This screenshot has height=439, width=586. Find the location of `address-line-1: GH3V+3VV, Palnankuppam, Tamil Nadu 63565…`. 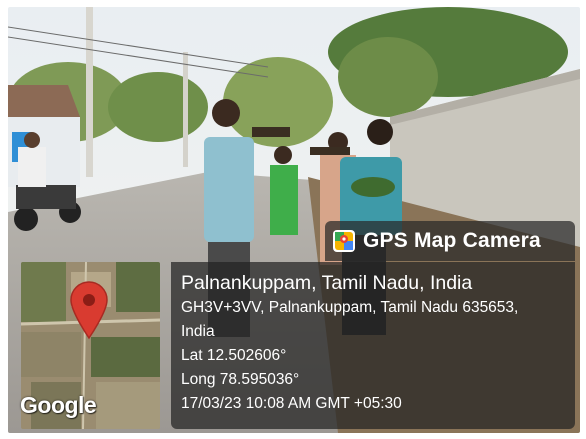

address-line-1: GH3V+3VV, Palnankuppam, Tamil Nadu 63565… is located at coordinates (350, 307).